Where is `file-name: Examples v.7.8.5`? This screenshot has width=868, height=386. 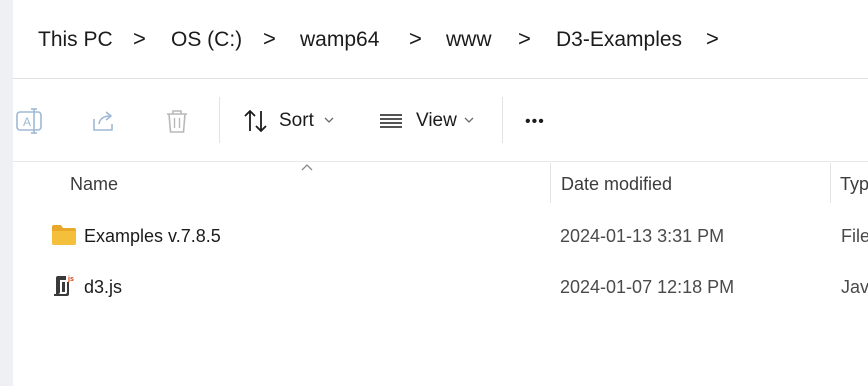 file-name: Examples v.7.8.5 is located at coordinates (152, 236).